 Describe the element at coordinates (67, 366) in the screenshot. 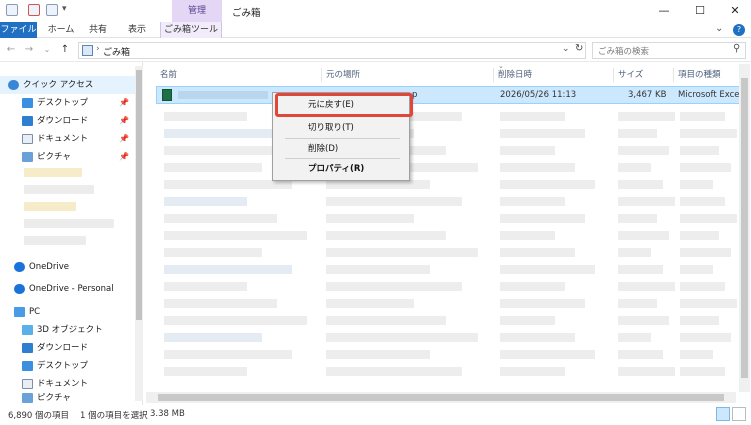

I see `sidebar-item-pc-desktop: デスクトップ` at that location.